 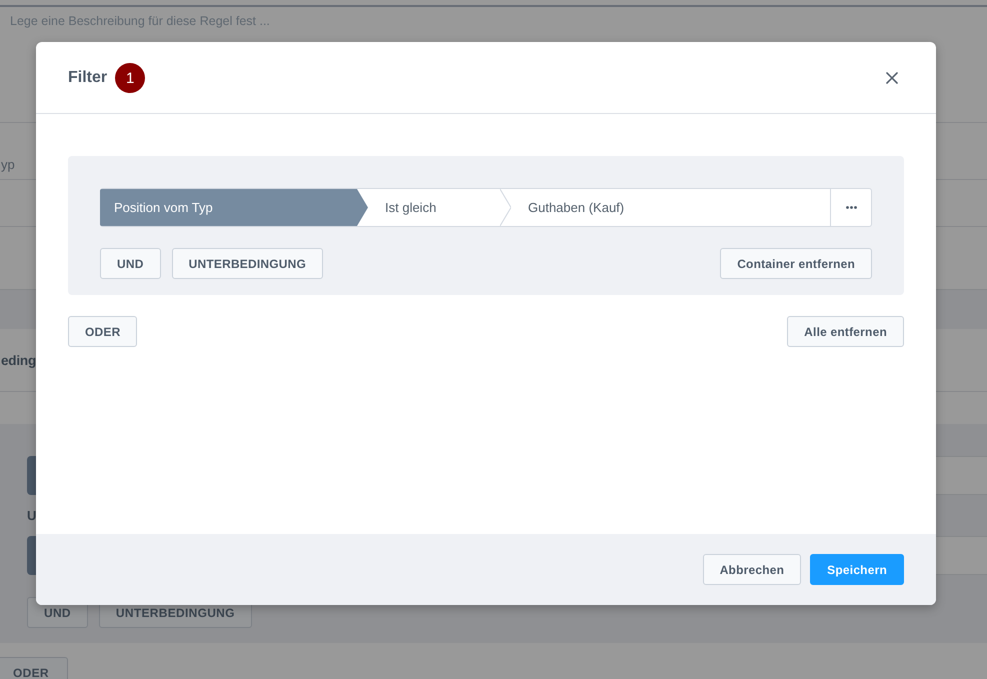 What do you see at coordinates (234, 207) in the screenshot?
I see `field-segment: Position vom Typ` at bounding box center [234, 207].